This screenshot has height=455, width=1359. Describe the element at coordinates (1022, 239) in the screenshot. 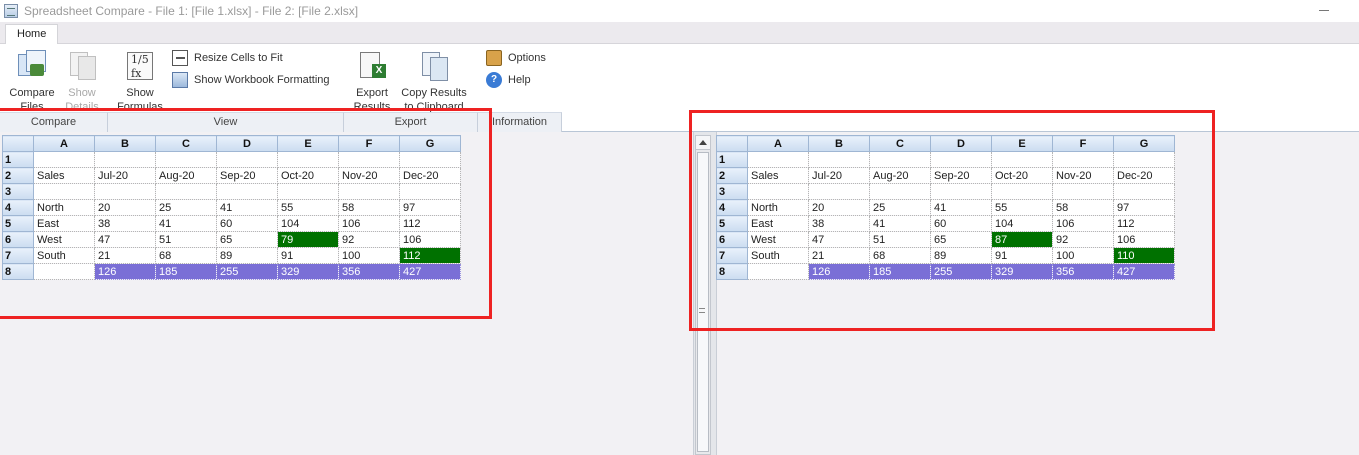

I see `sheet-cell: 87` at that location.